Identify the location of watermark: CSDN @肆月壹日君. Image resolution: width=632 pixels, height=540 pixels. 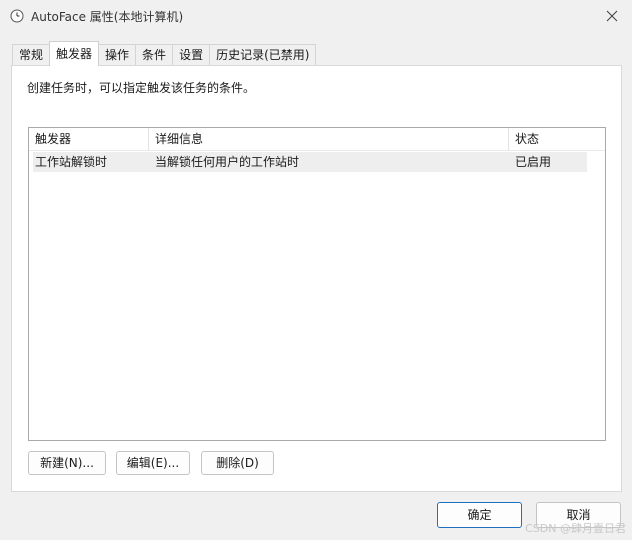
(575, 528).